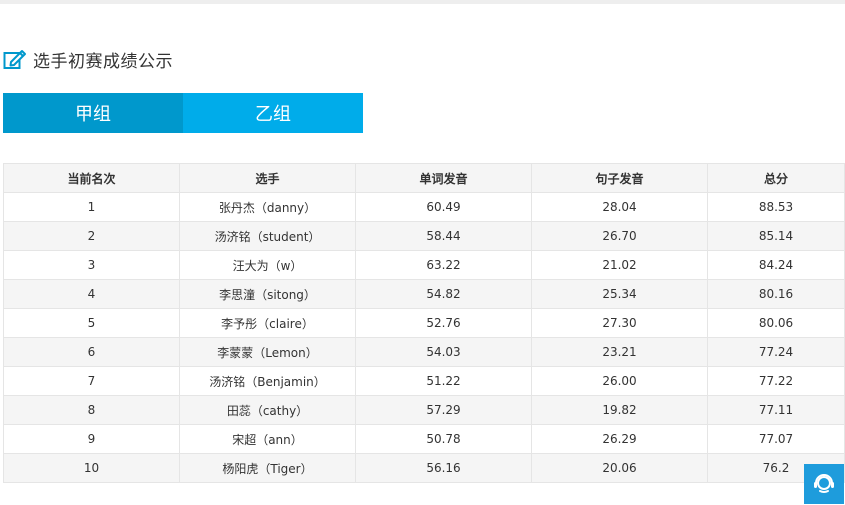 This screenshot has height=505, width=845. Describe the element at coordinates (91, 323) in the screenshot. I see `rank-cell: 5` at that location.